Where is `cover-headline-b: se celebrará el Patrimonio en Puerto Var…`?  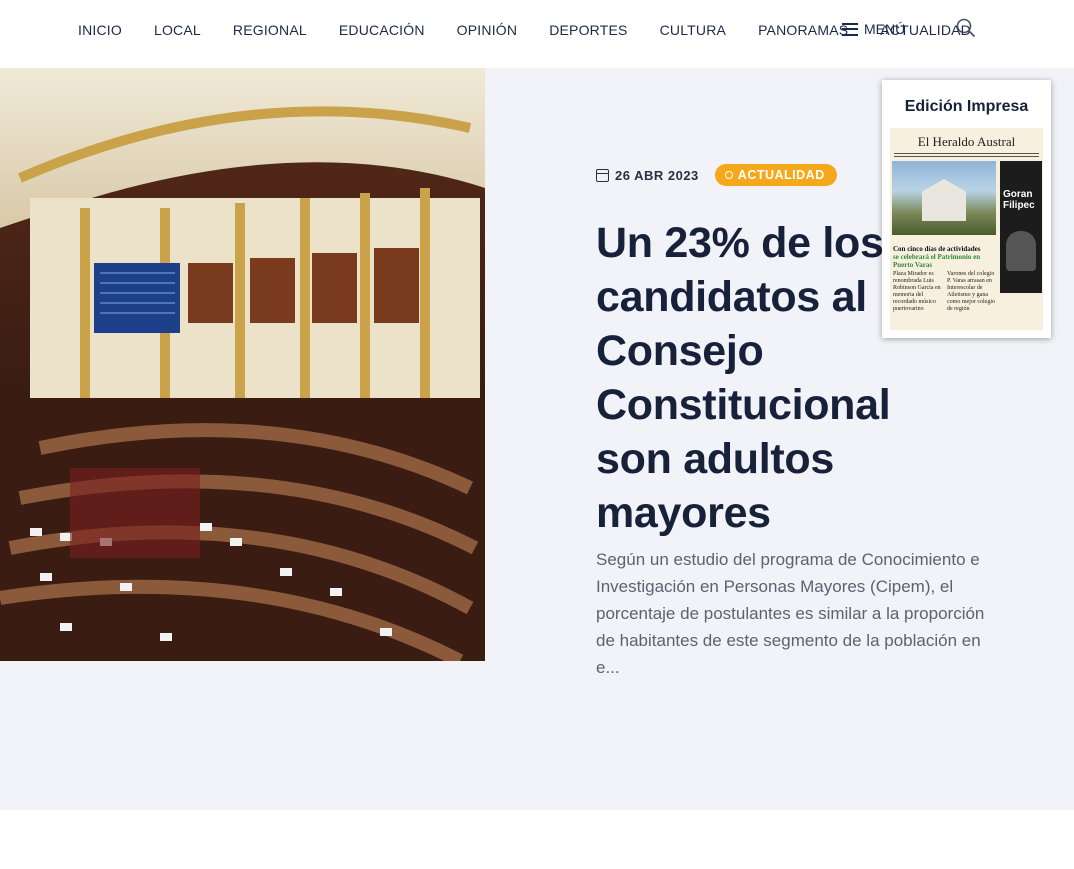 cover-headline-b: se celebrará el Patrimonio en Puerto Var… is located at coordinates (937, 261).